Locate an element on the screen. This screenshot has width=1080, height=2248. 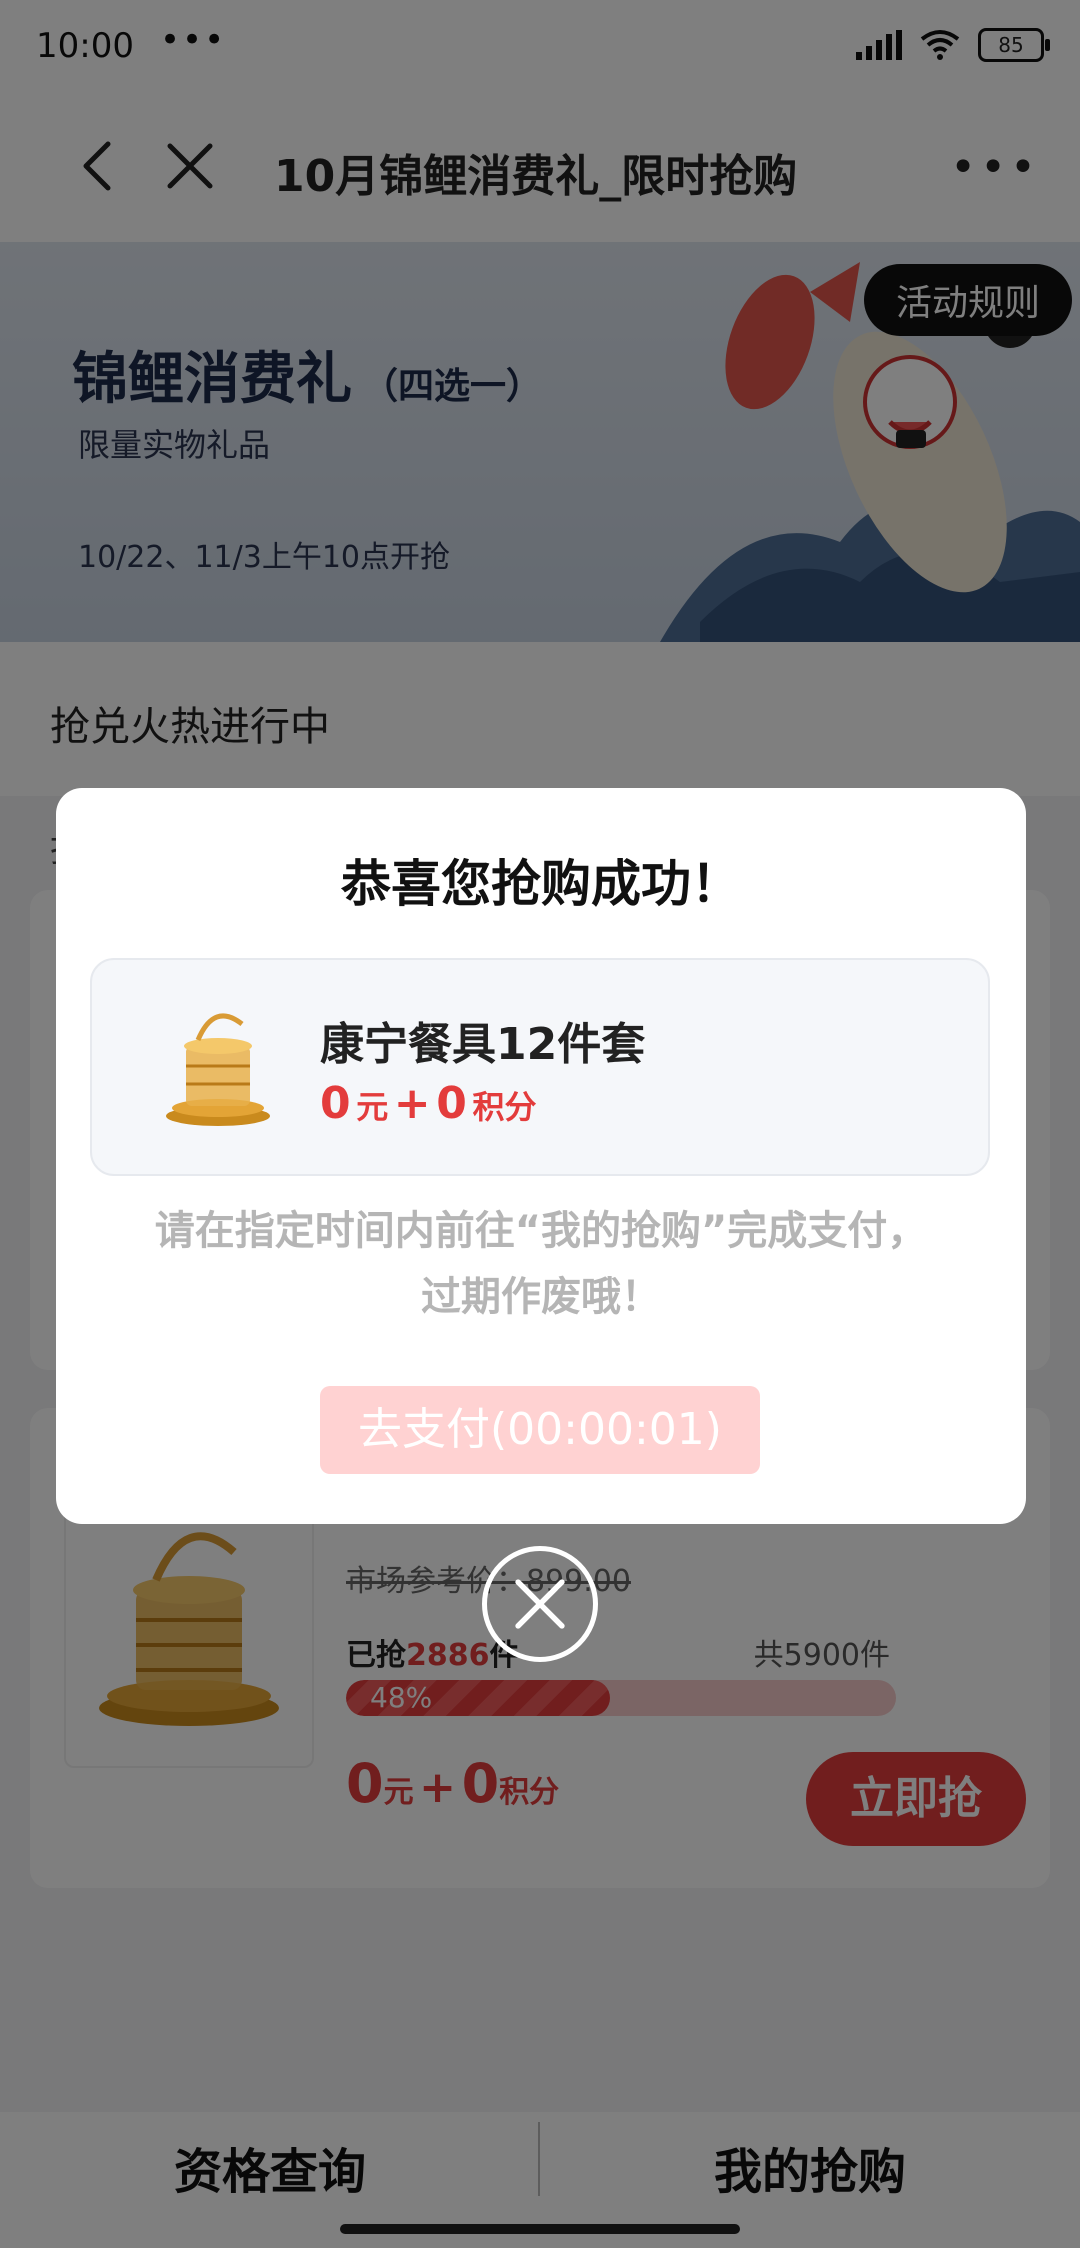
item-price-yuan: 0 is located at coordinates (335, 1103).